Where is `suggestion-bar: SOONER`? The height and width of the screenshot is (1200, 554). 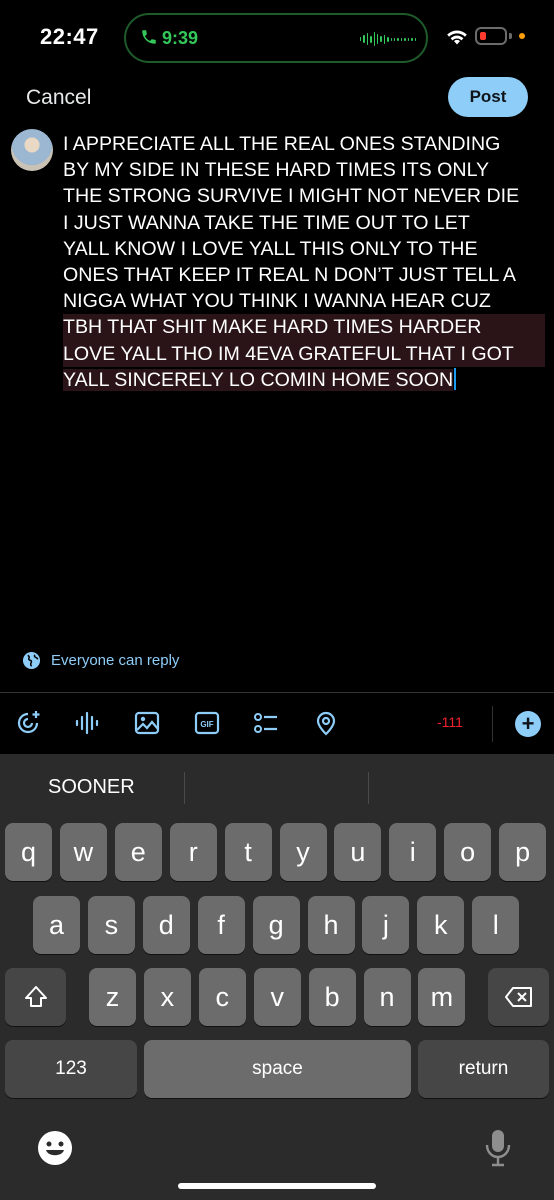 suggestion-bar: SOONER is located at coordinates (277, 787).